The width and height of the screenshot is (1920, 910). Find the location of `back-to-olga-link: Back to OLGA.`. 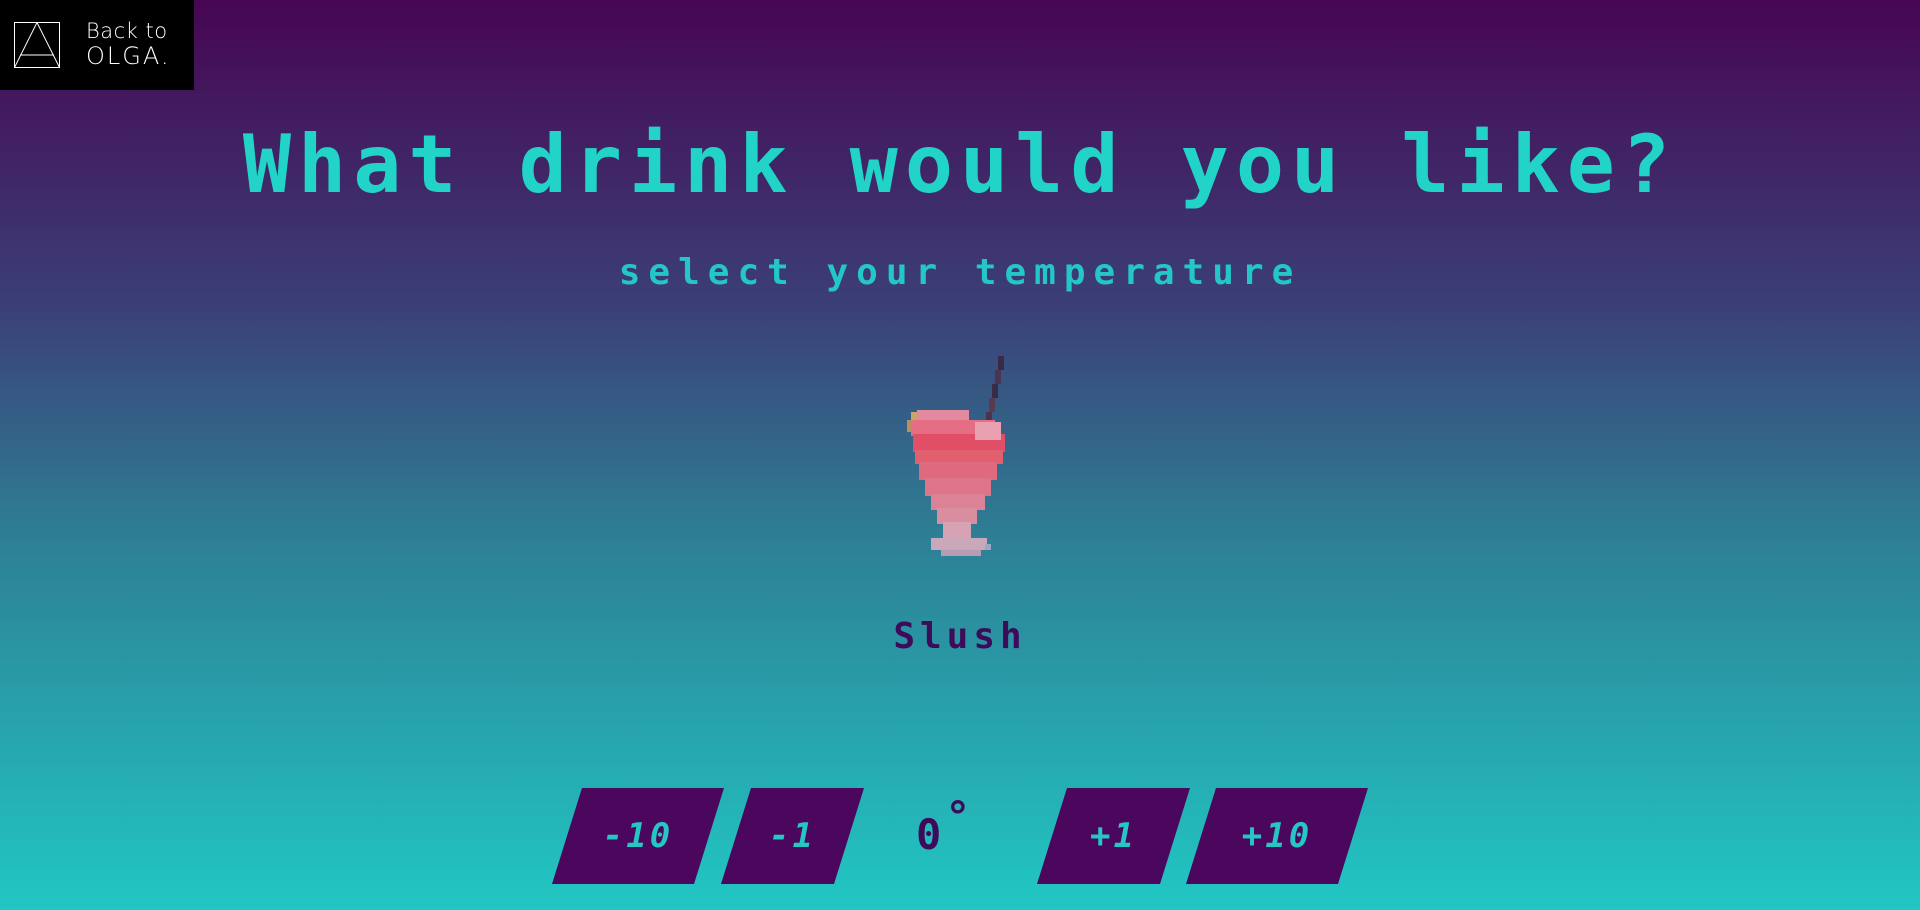

back-to-olga-link: Back to OLGA. is located at coordinates (97, 45).